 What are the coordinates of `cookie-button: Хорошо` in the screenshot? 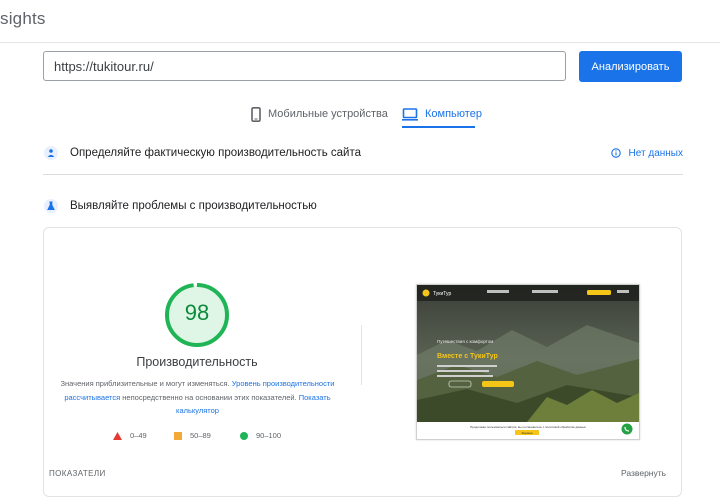 It's located at (526, 433).